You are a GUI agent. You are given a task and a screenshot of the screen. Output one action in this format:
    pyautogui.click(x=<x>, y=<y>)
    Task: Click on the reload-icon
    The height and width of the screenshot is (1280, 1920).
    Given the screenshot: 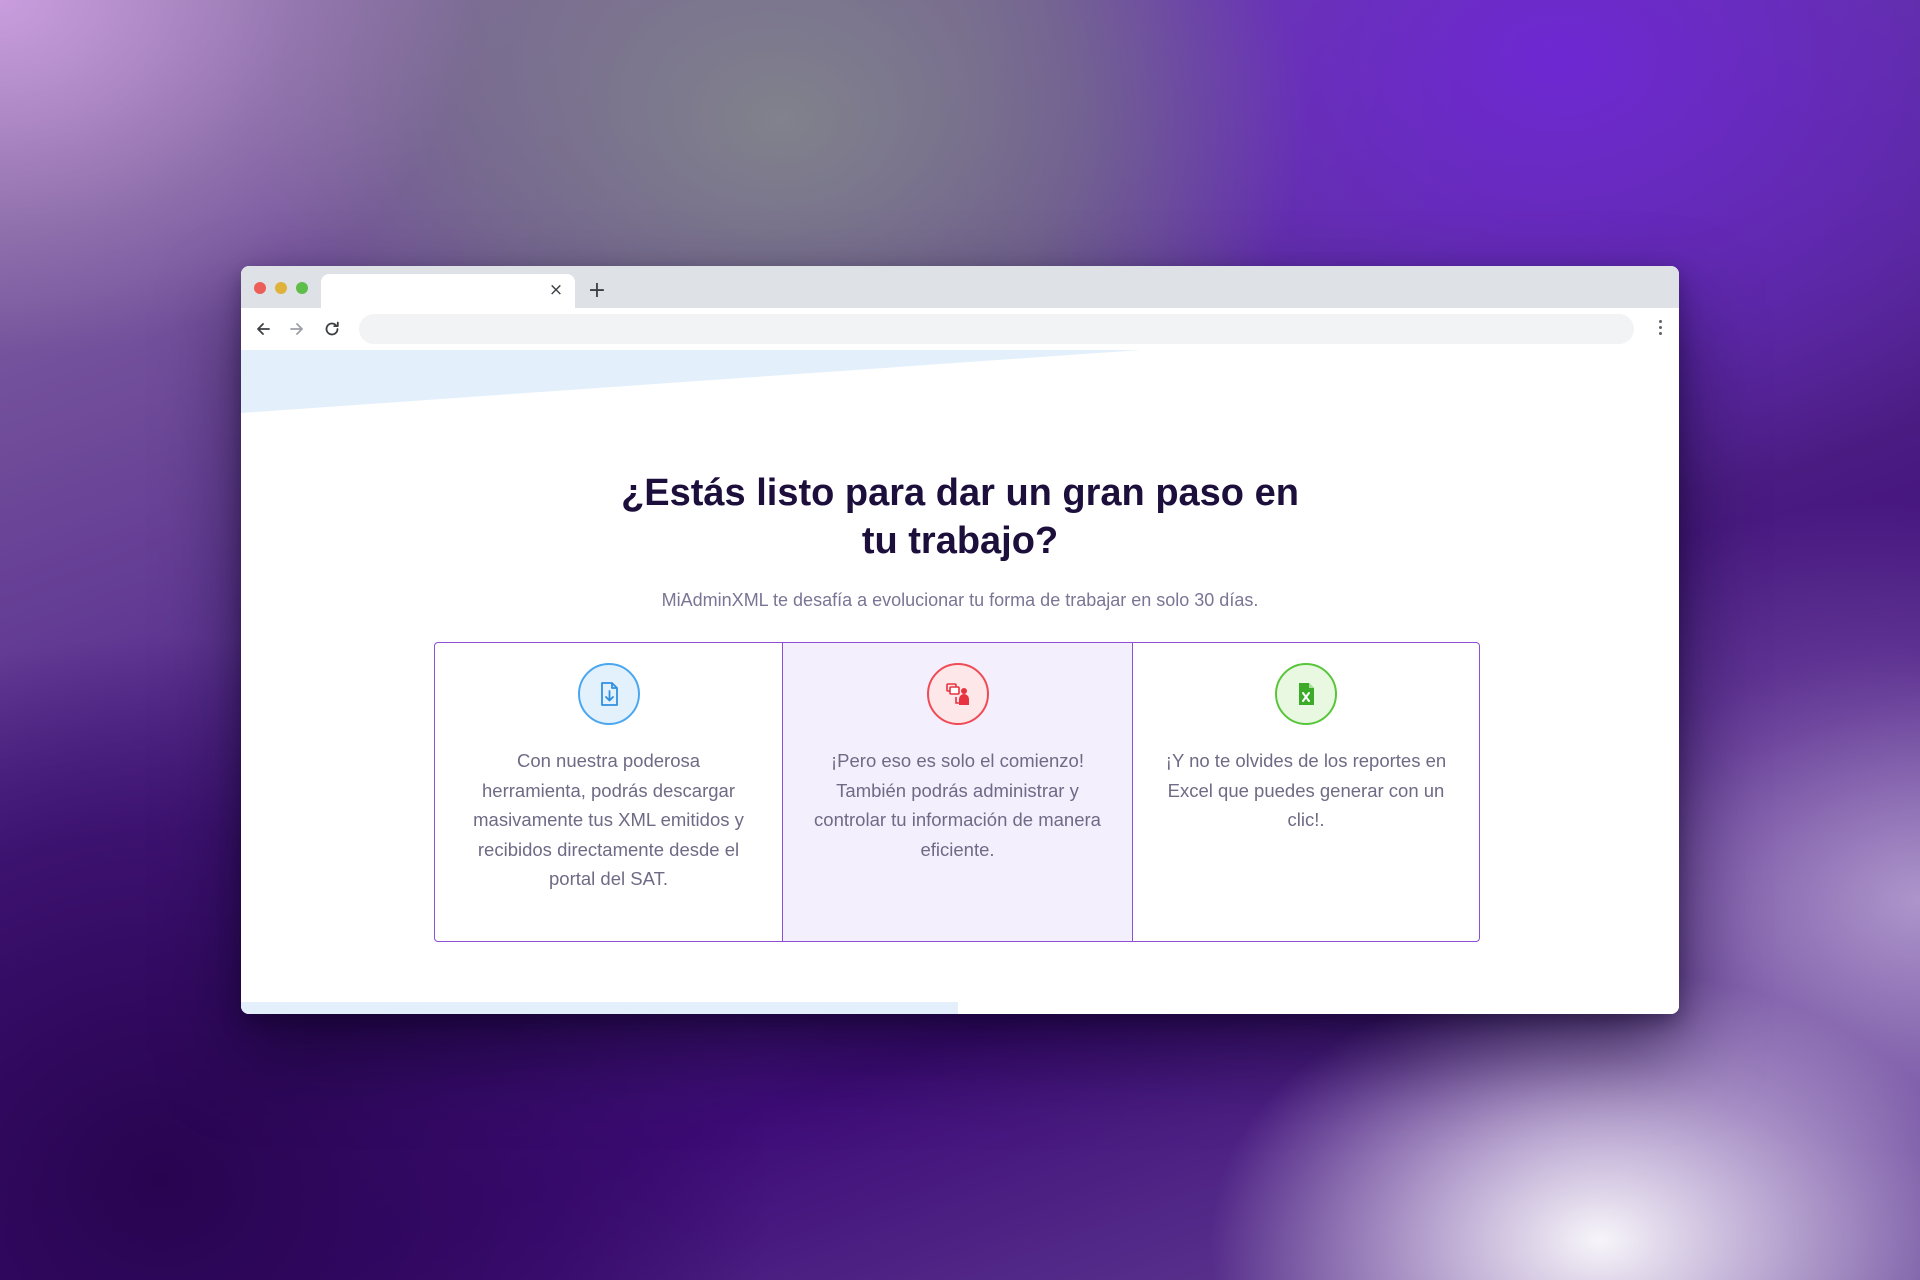 What is the action you would take?
    pyautogui.click(x=332, y=329)
    